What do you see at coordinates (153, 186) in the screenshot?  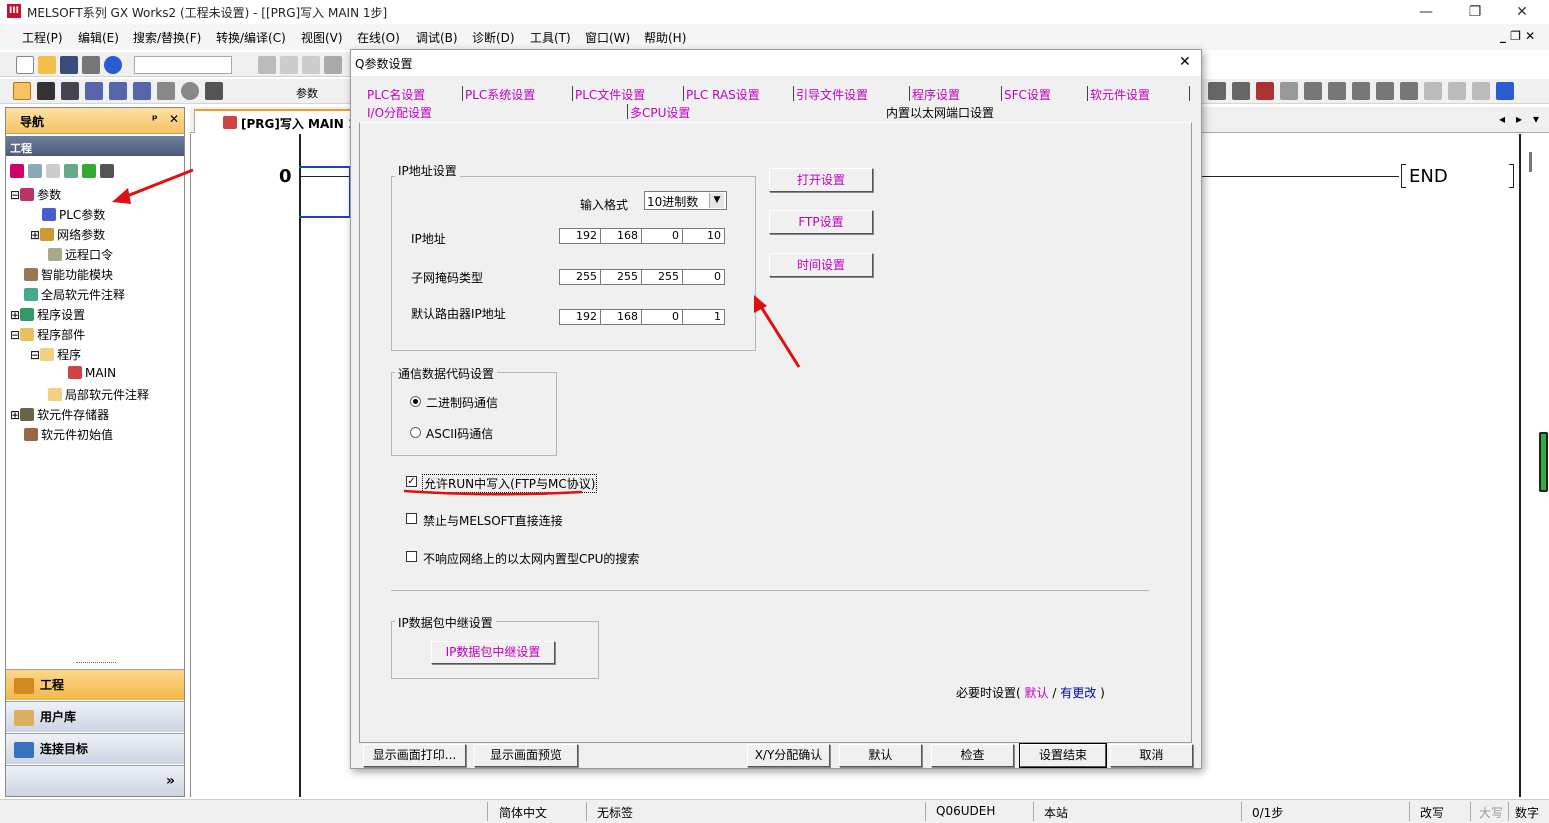 I see `annotation-arrow-plc` at bounding box center [153, 186].